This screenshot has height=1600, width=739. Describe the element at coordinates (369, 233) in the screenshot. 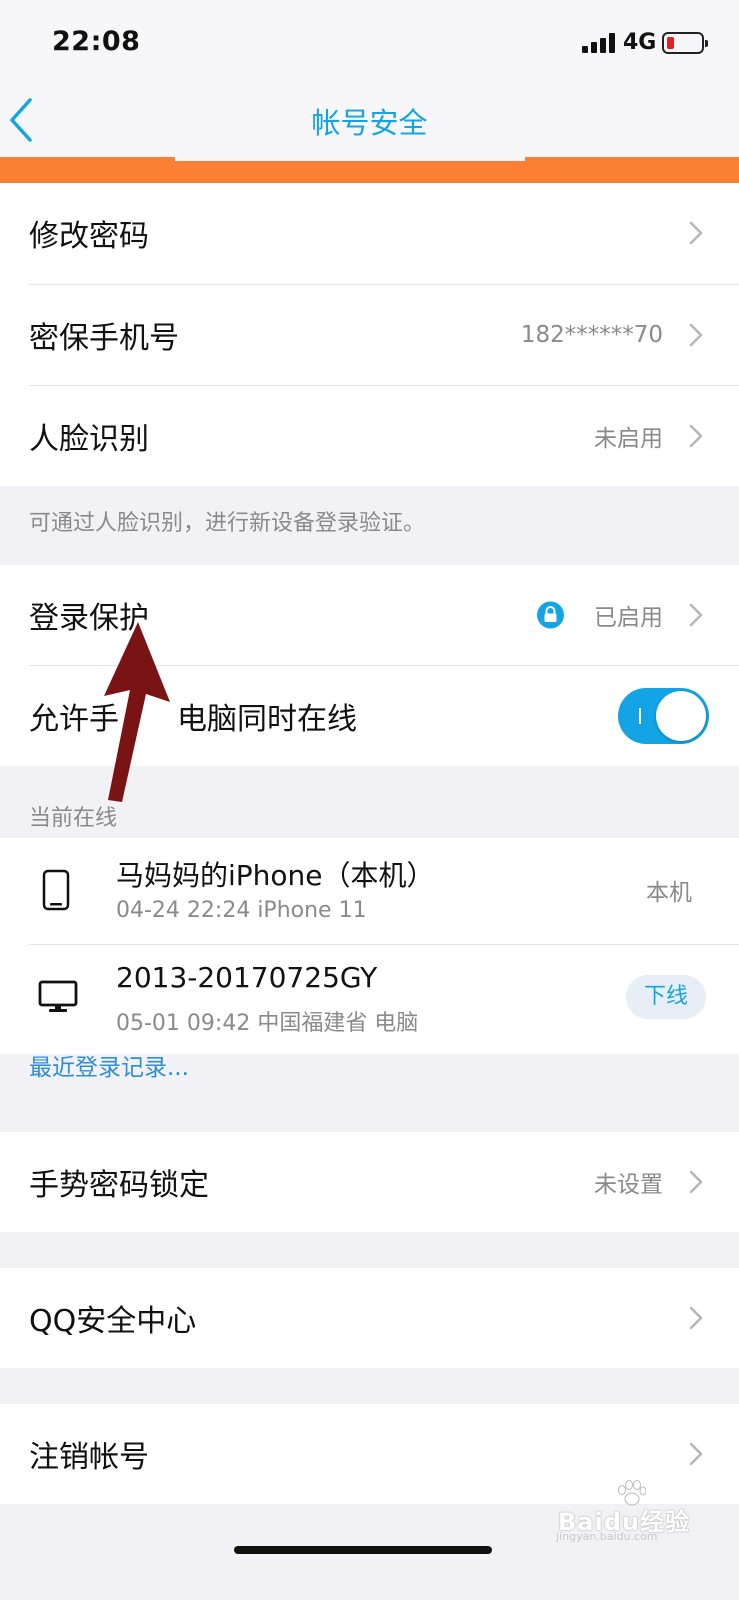

I see `change-password-row: 修改密码` at that location.